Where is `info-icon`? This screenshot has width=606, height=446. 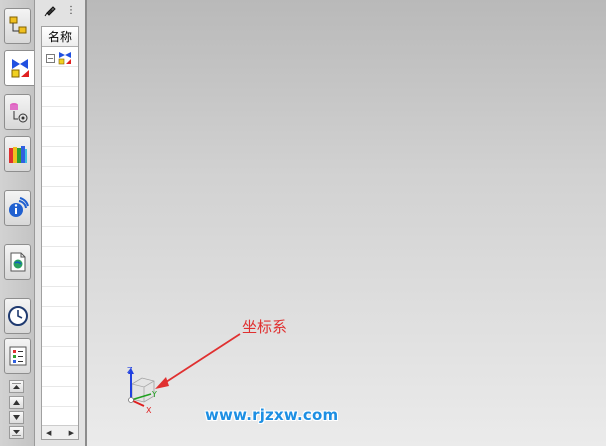
info-icon is located at coordinates (18, 207).